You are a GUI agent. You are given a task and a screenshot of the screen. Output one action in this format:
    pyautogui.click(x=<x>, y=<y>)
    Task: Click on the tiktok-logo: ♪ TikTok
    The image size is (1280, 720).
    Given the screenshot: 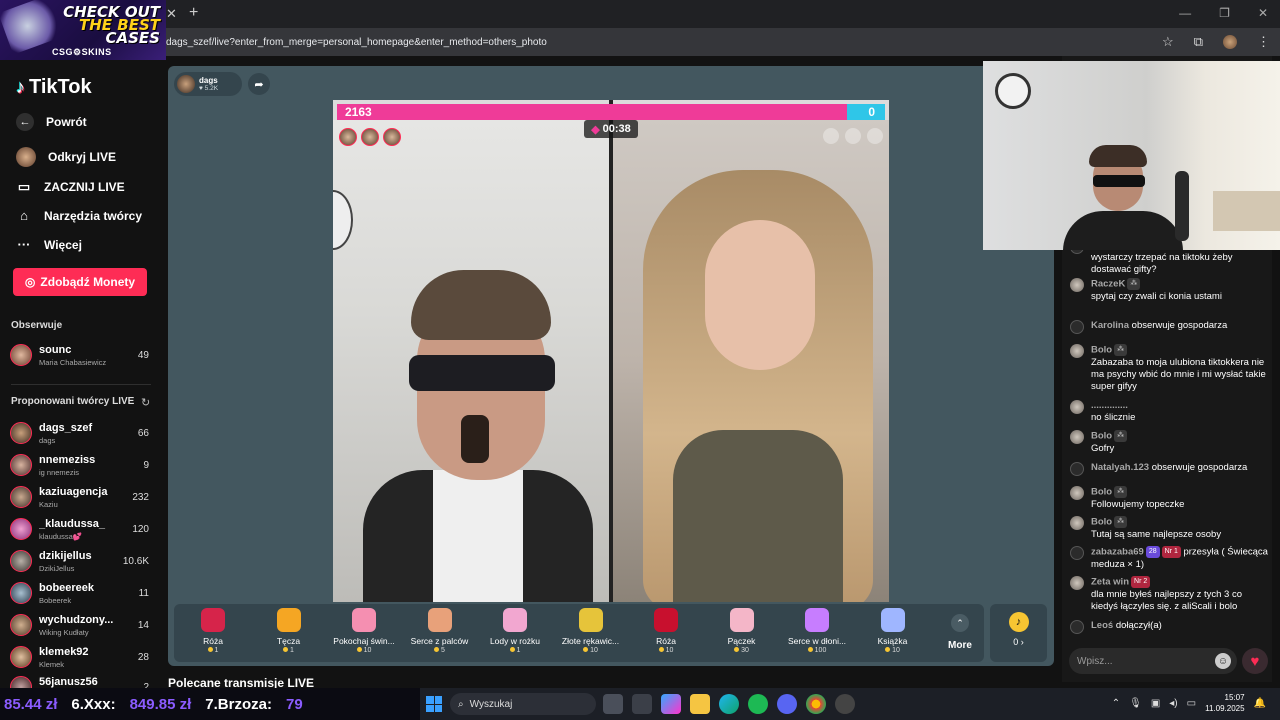 What is the action you would take?
    pyautogui.click(x=54, y=87)
    